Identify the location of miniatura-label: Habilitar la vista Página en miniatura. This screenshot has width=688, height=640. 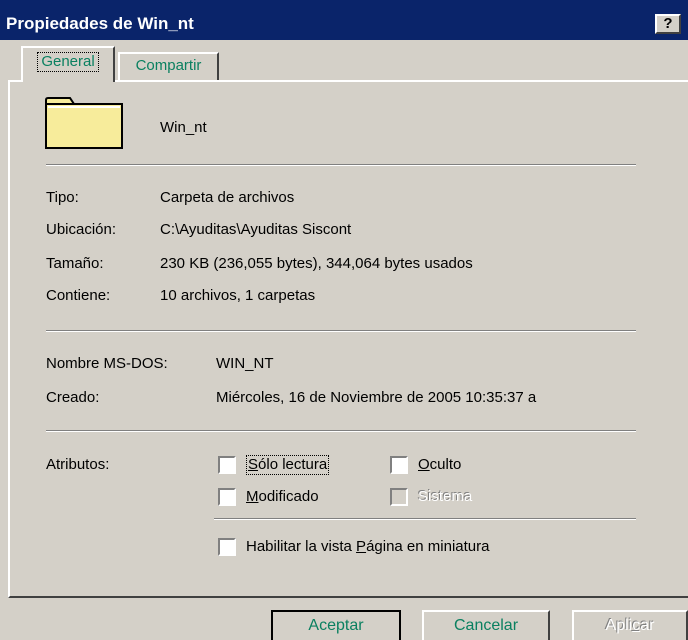
(367, 547).